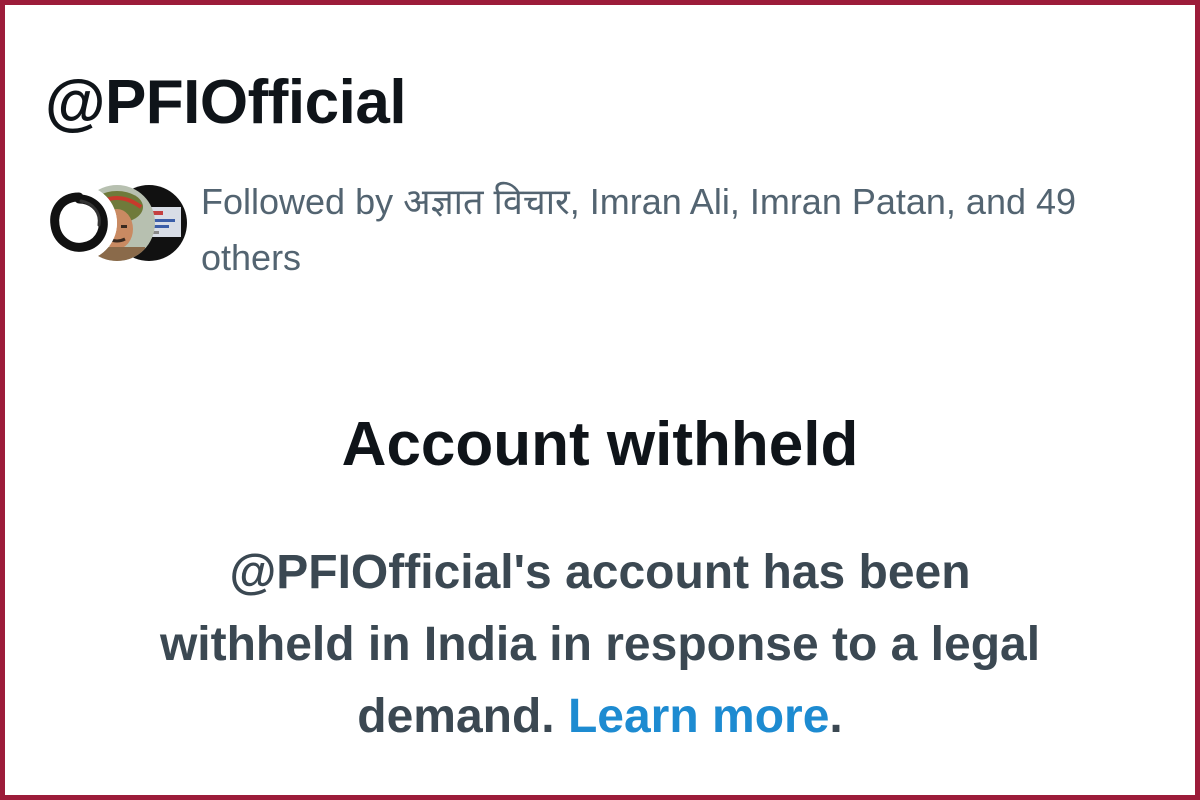 The width and height of the screenshot is (1200, 800). Describe the element at coordinates (698, 716) in the screenshot. I see `learn-more-link: Learn more` at that location.